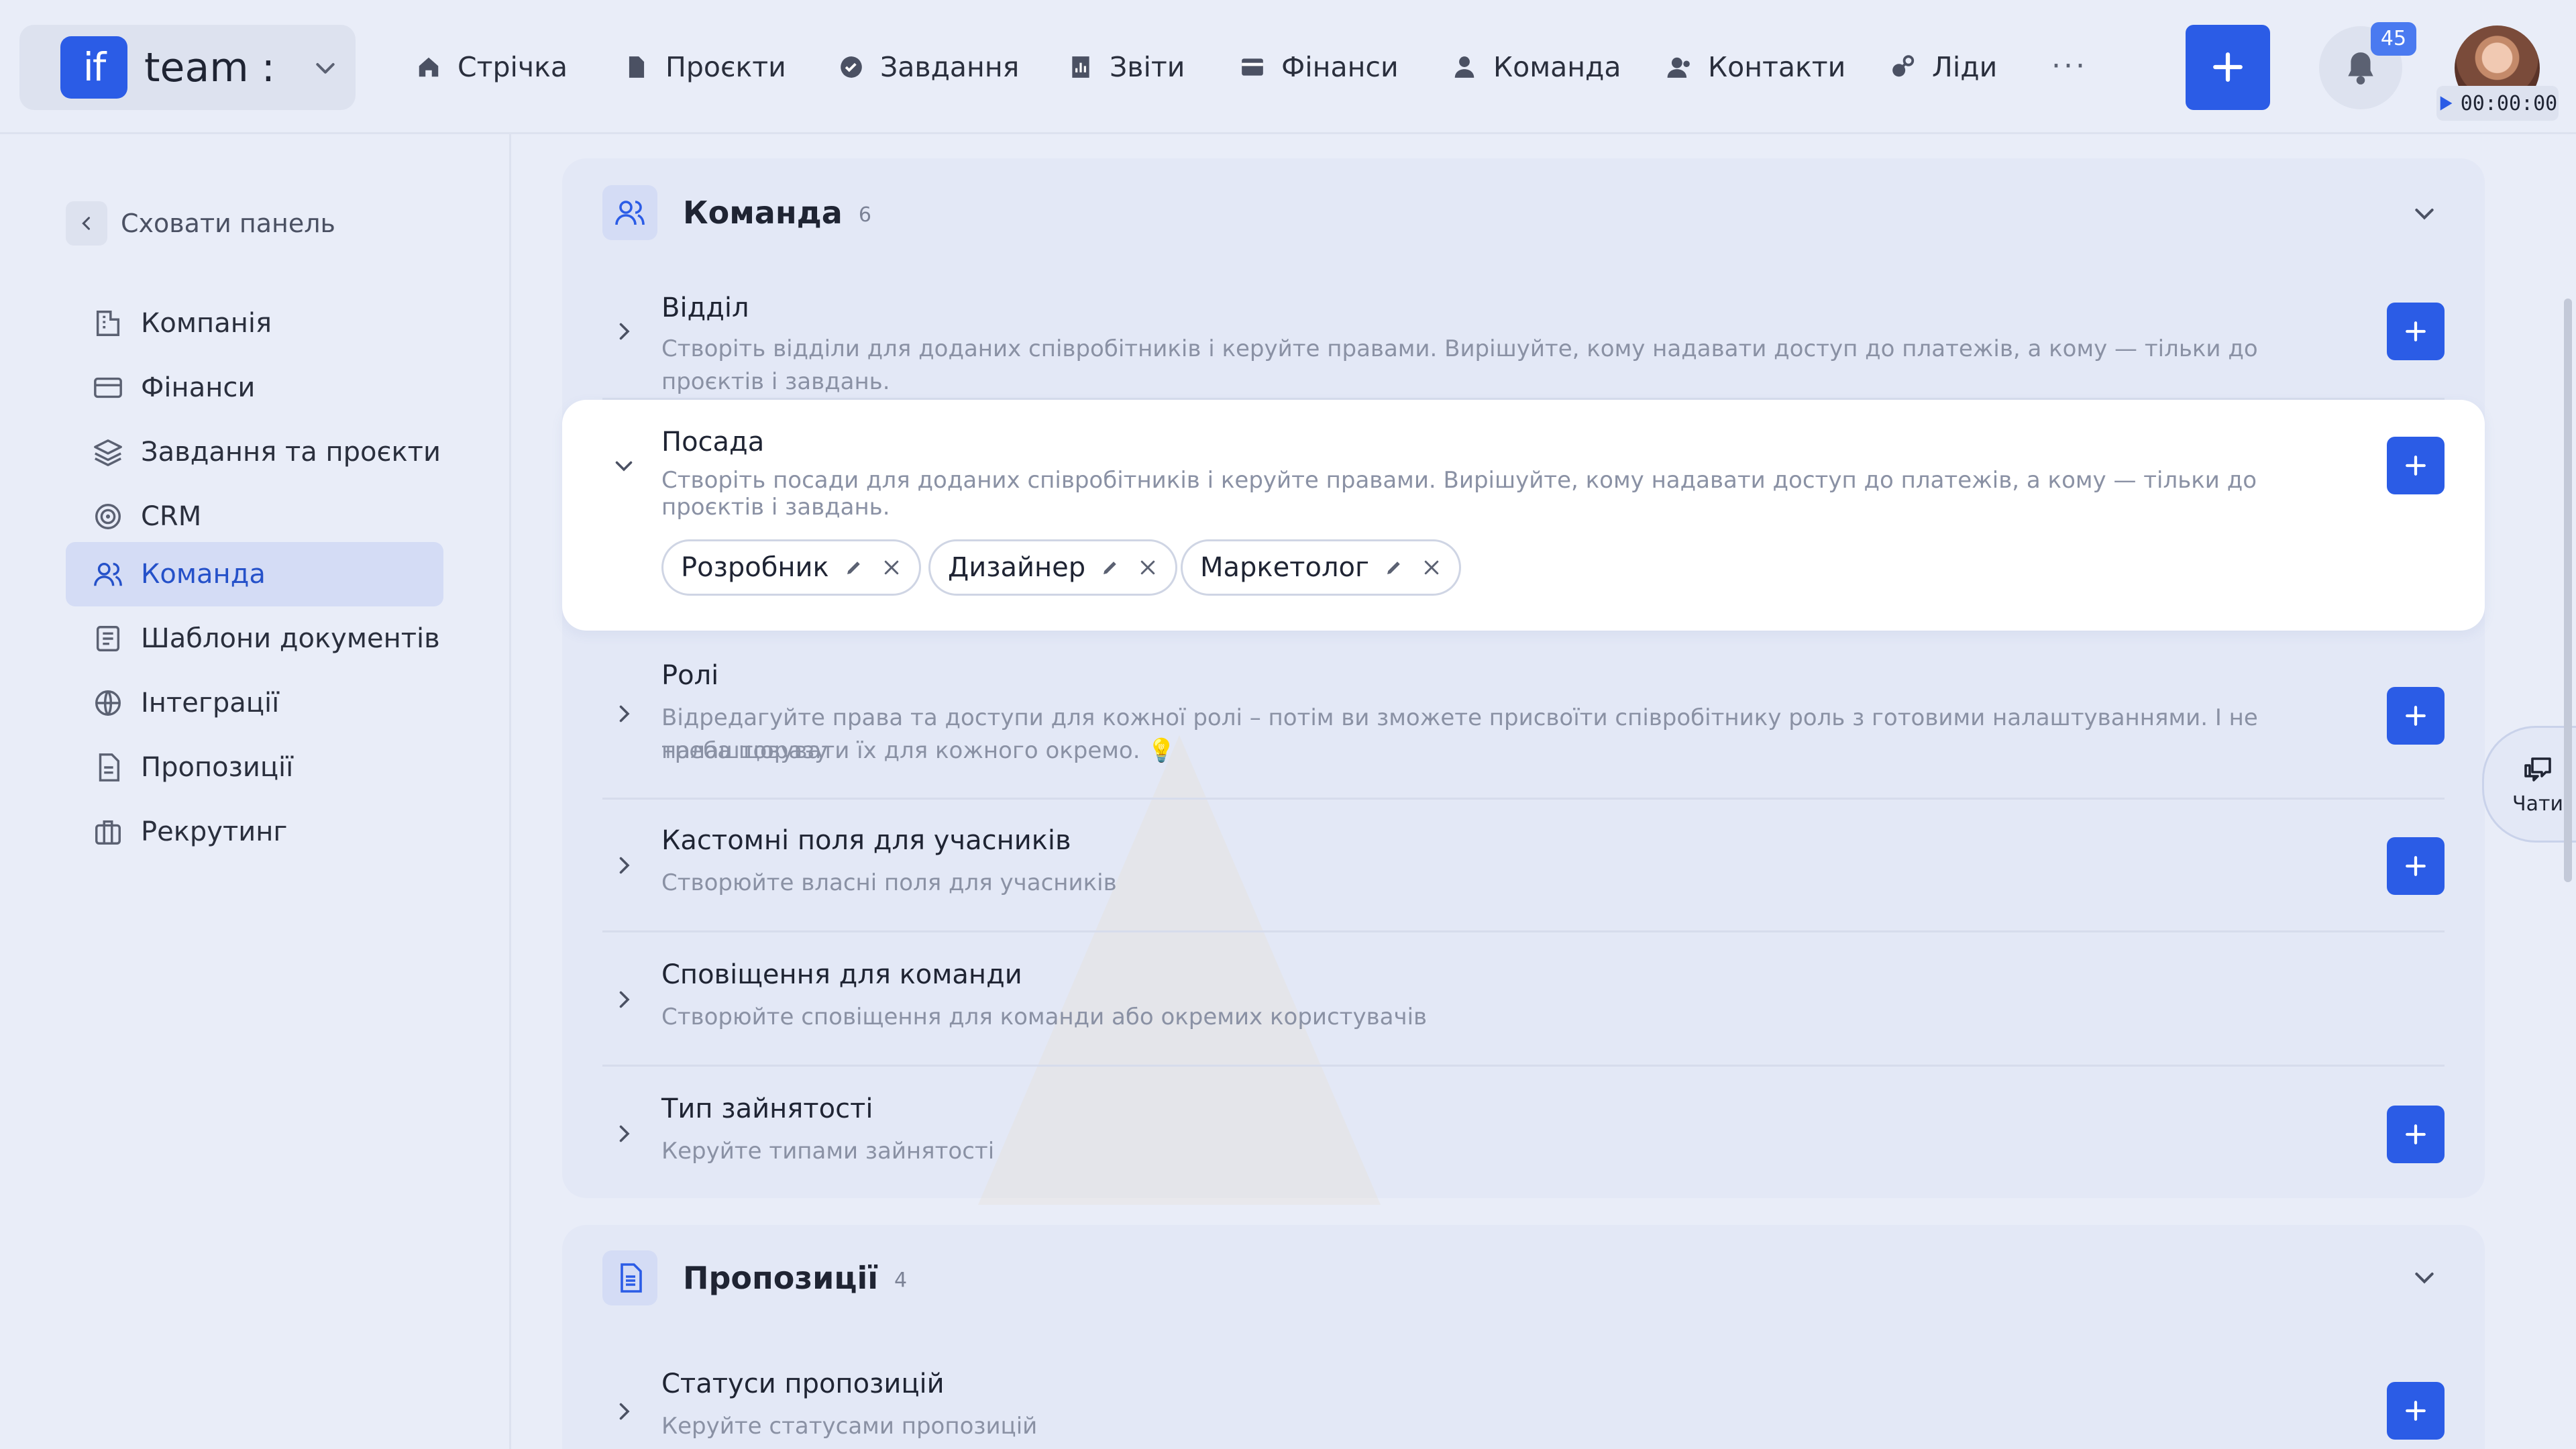 This screenshot has height=1449, width=2576. I want to click on position-tag: Дизайнер, so click(1053, 567).